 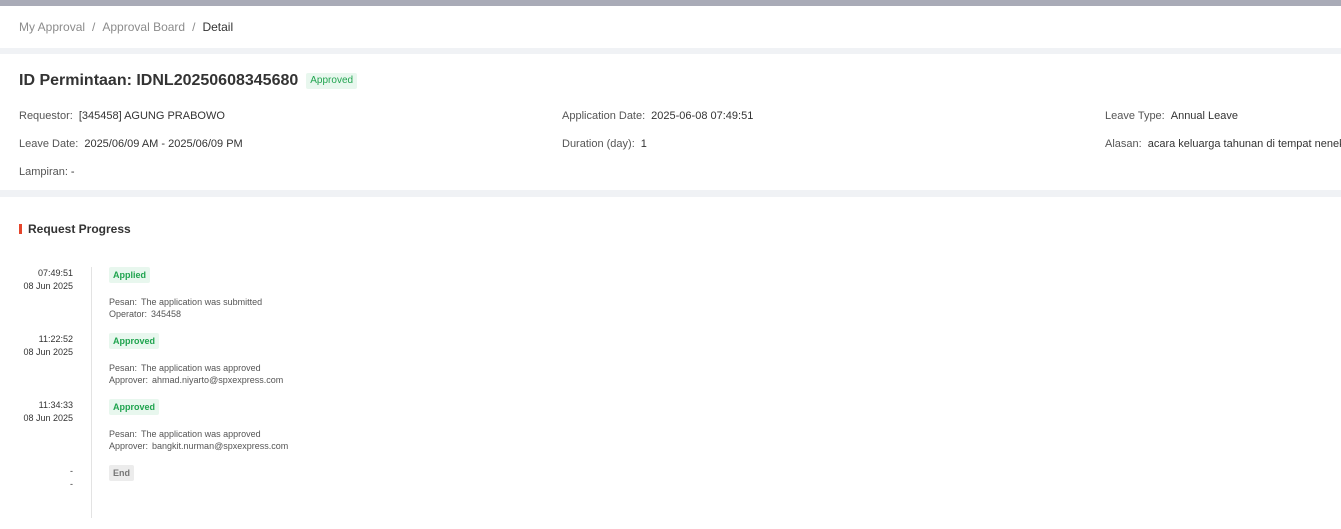 I want to click on timeline-time: 11:22:52, so click(x=55, y=339).